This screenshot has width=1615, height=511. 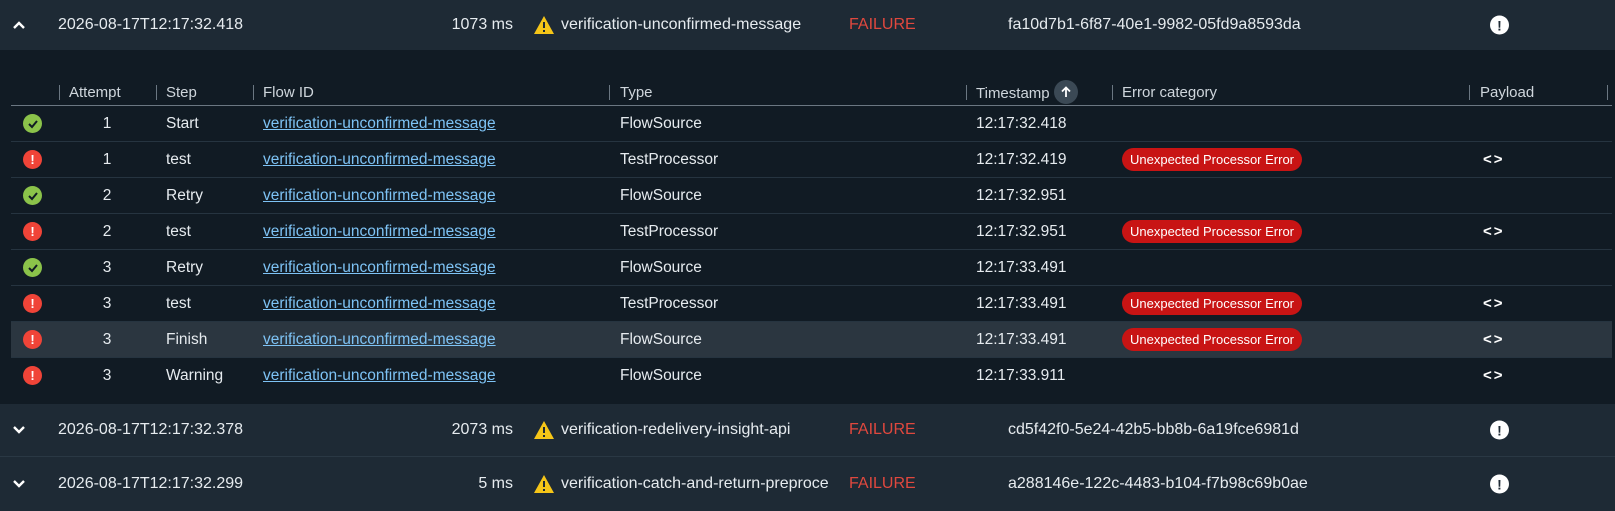 What do you see at coordinates (19, 25) in the screenshot?
I see `chevron-up-icon` at bounding box center [19, 25].